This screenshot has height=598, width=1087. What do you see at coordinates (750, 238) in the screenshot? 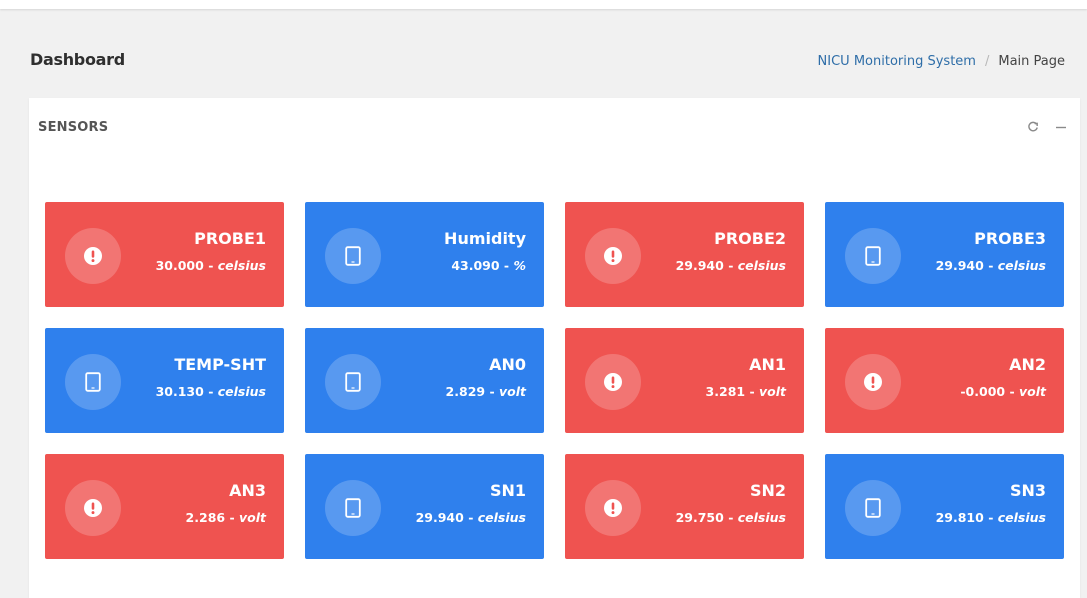
I see `sensor-name: PROBE2` at bounding box center [750, 238].